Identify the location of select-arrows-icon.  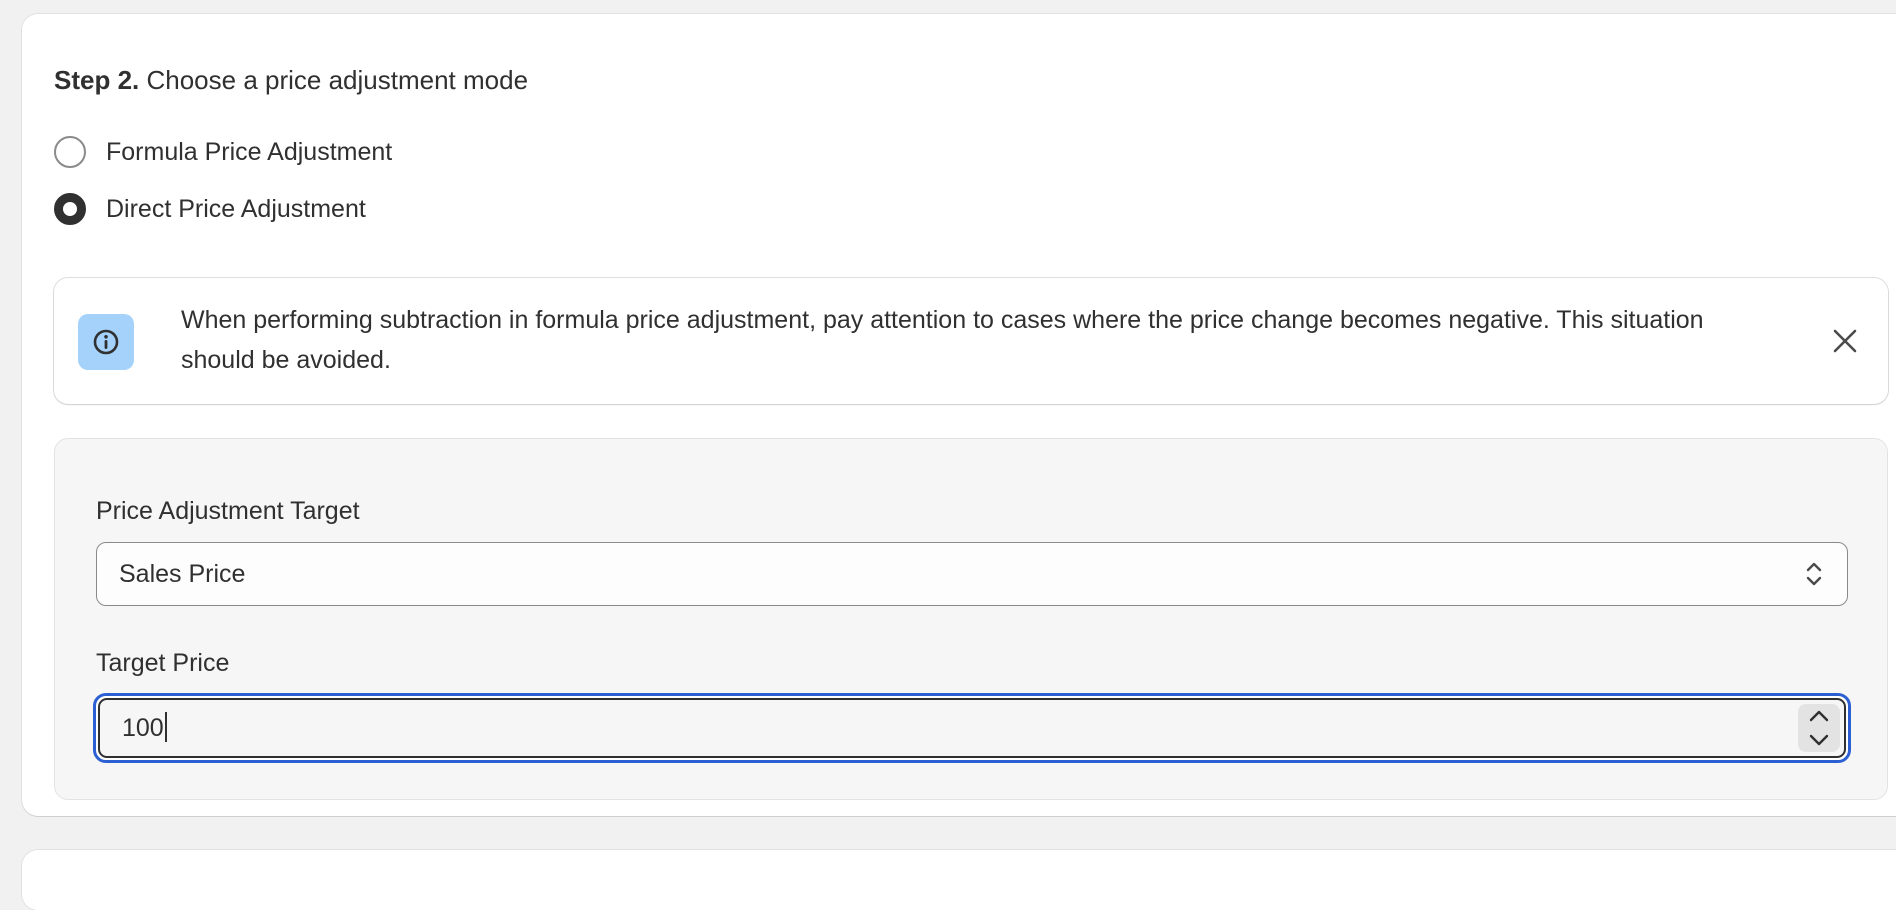
(1814, 574).